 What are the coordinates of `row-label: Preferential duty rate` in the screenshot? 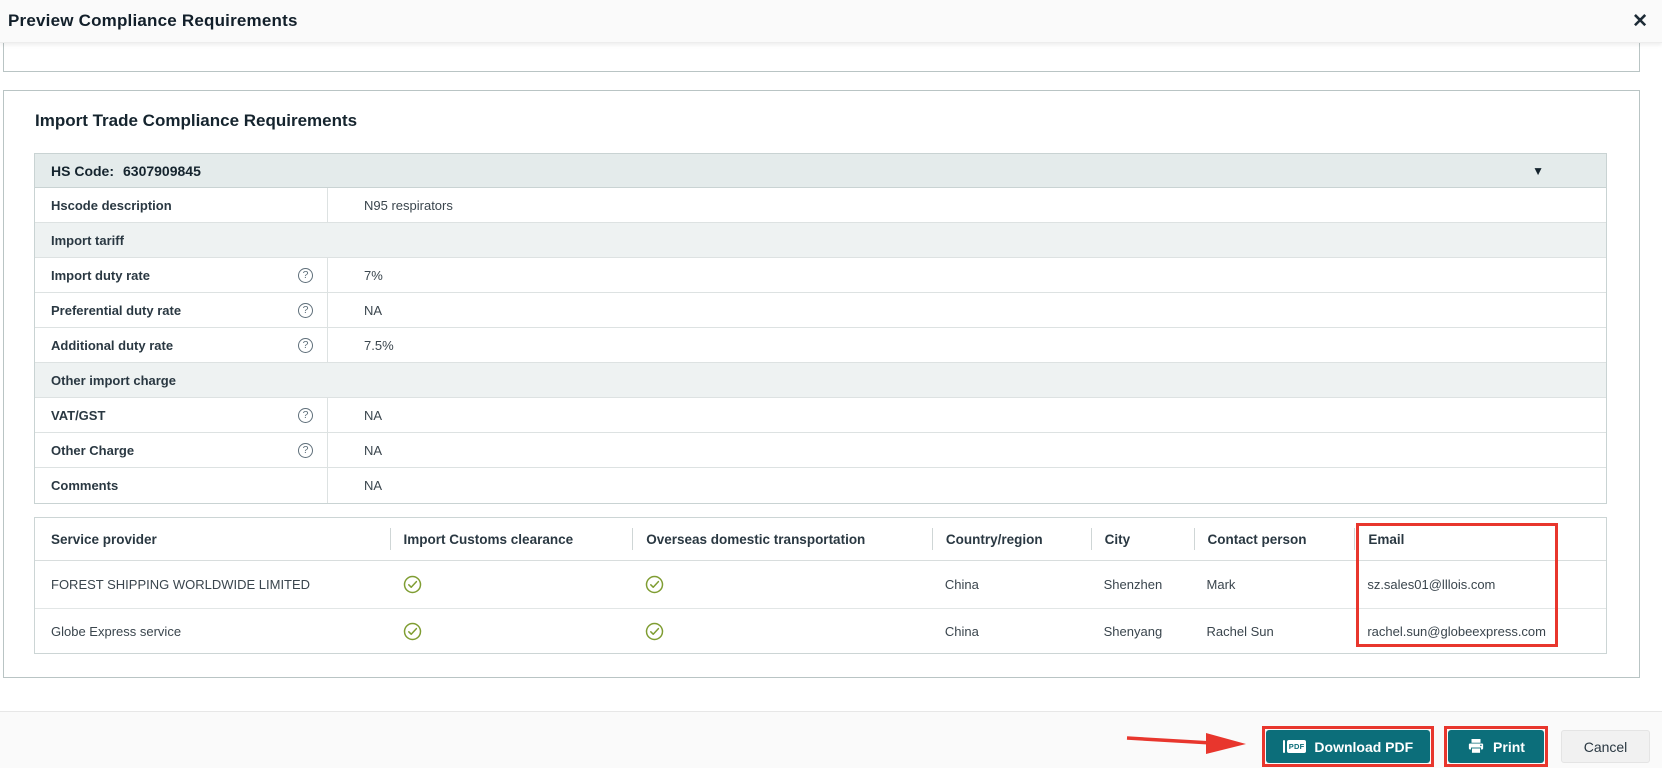 It's located at (116, 310).